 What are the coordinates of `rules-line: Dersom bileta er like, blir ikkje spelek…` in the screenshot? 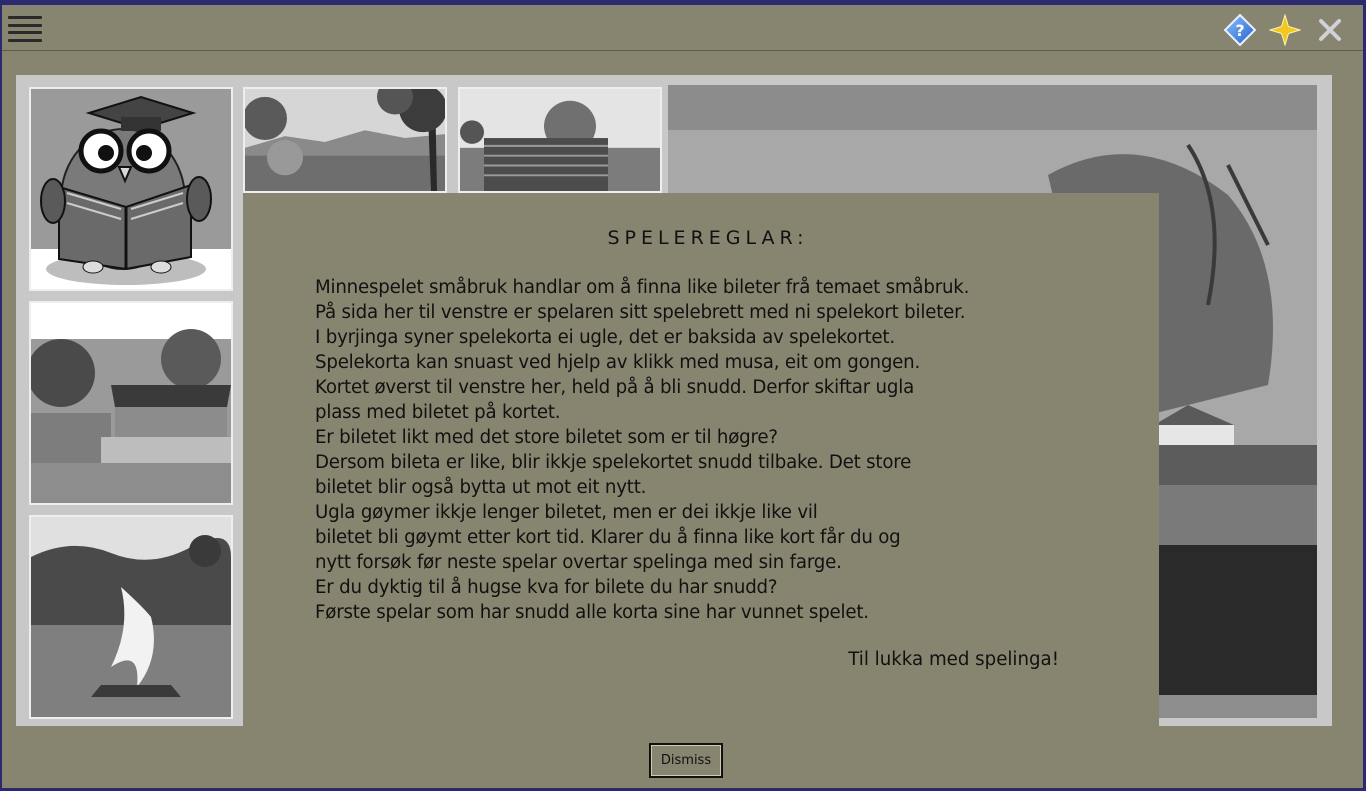 It's located at (613, 462).